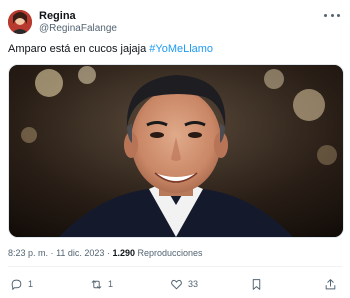 This screenshot has height=298, width=350. I want to click on hashtag-link: #YoMeLlamo, so click(181, 49).